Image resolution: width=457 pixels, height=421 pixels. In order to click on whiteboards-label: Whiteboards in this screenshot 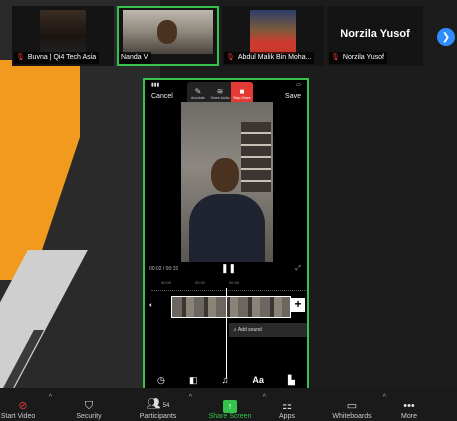, I will do `click(352, 416)`.